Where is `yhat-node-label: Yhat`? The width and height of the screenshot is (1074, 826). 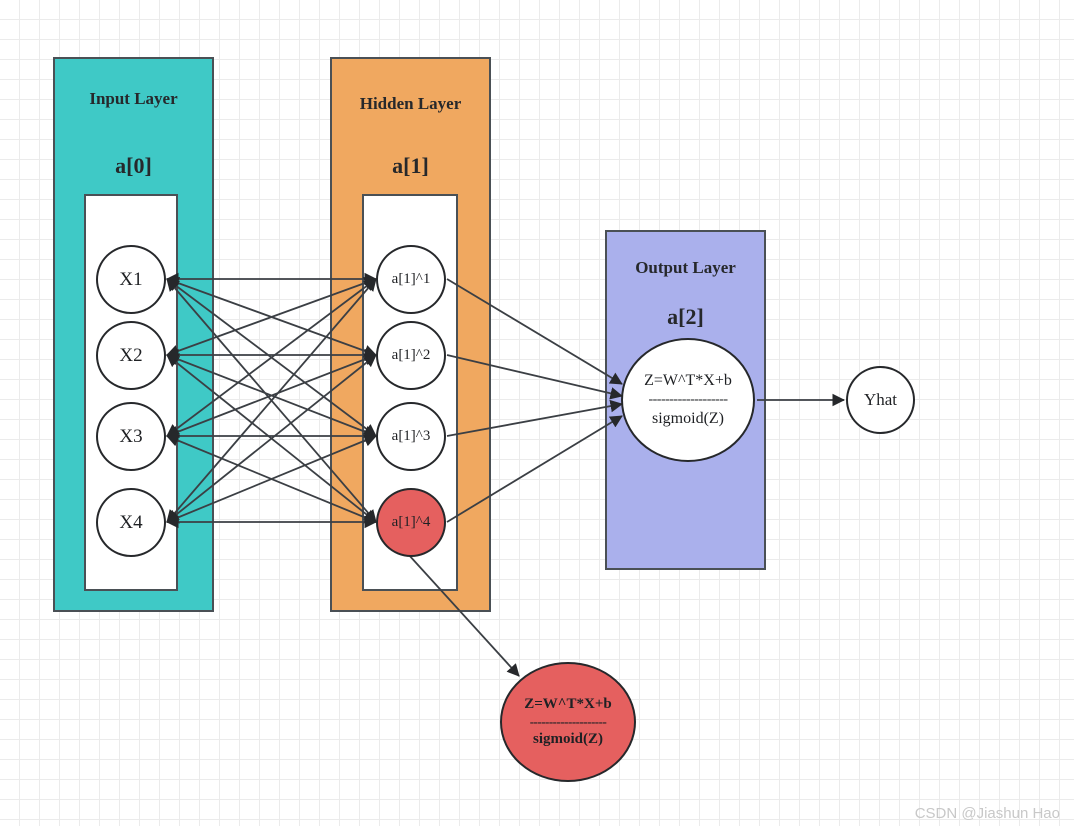
yhat-node-label: Yhat is located at coordinates (880, 399).